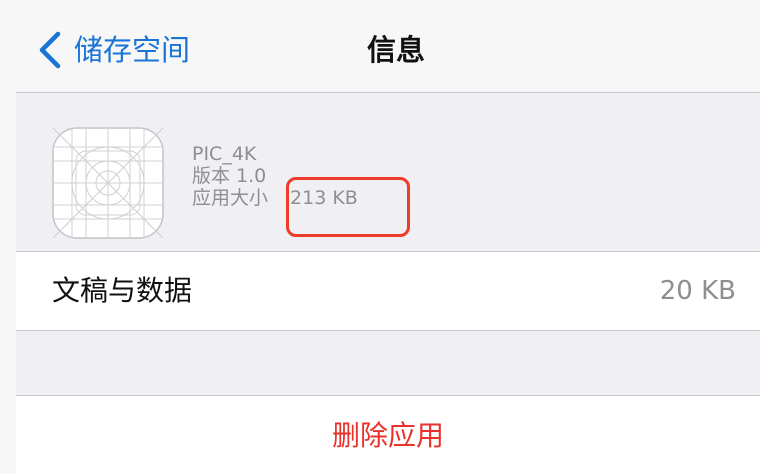 This screenshot has height=474, width=760. I want to click on section-gap, so click(388, 363).